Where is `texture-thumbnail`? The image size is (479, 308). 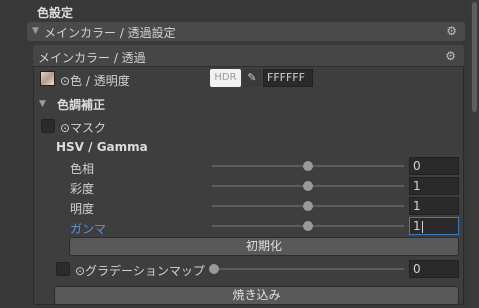 texture-thumbnail is located at coordinates (47, 78).